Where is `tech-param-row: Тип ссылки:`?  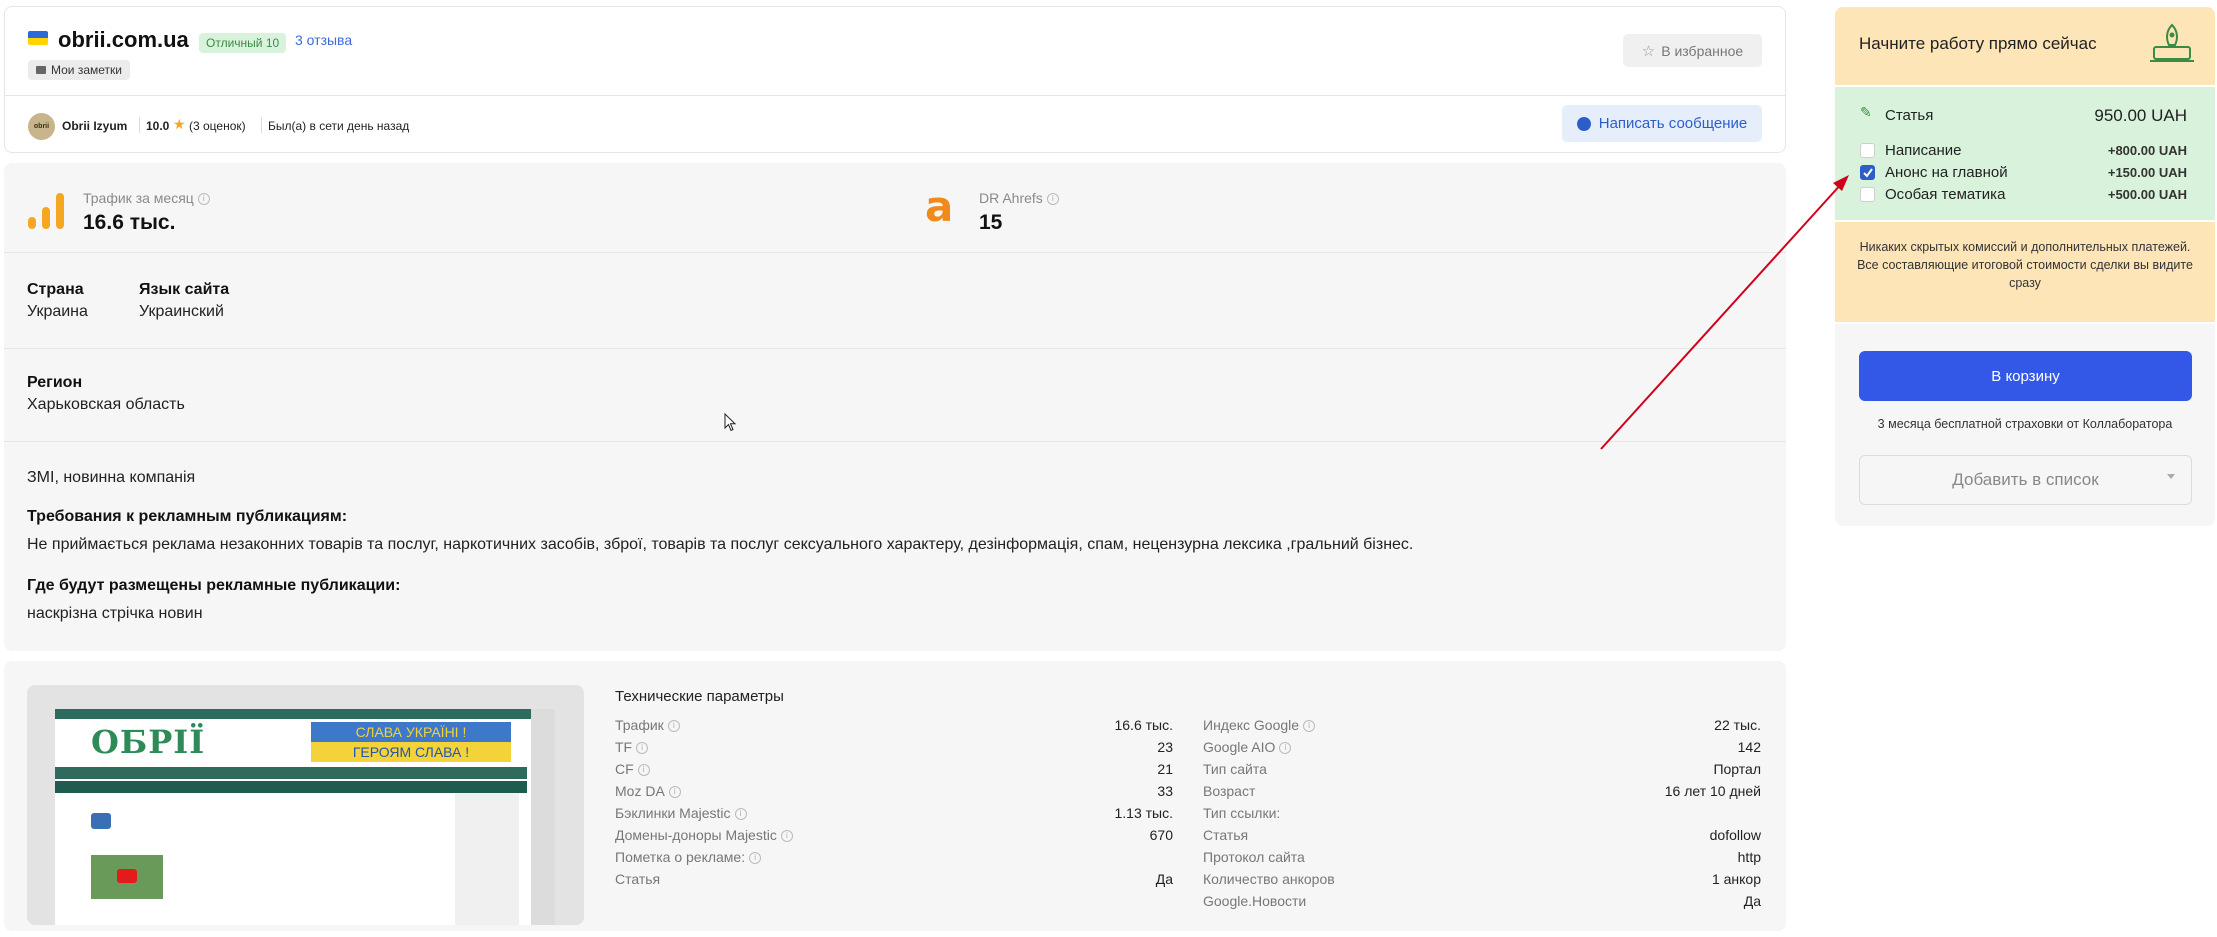
tech-param-row: Тип ссылки: is located at coordinates (1482, 813).